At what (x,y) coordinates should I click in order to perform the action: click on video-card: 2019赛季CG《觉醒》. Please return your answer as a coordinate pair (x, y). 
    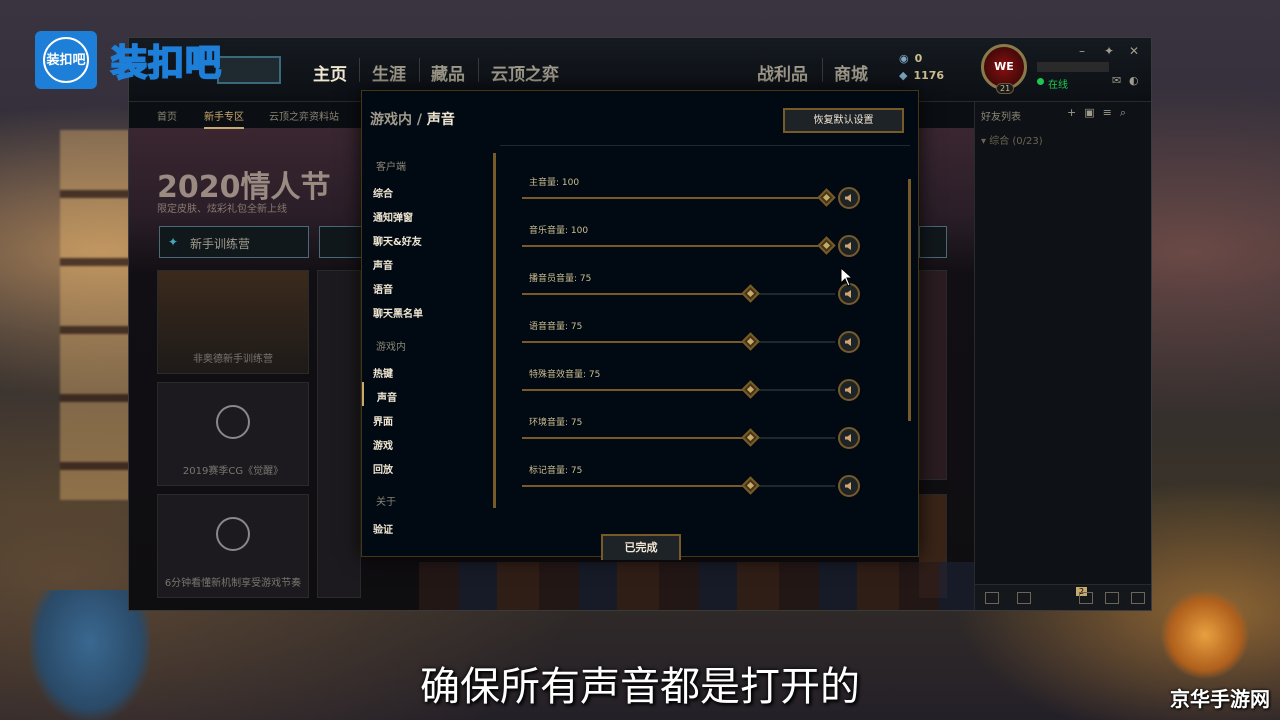
    Looking at the image, I should click on (233, 434).